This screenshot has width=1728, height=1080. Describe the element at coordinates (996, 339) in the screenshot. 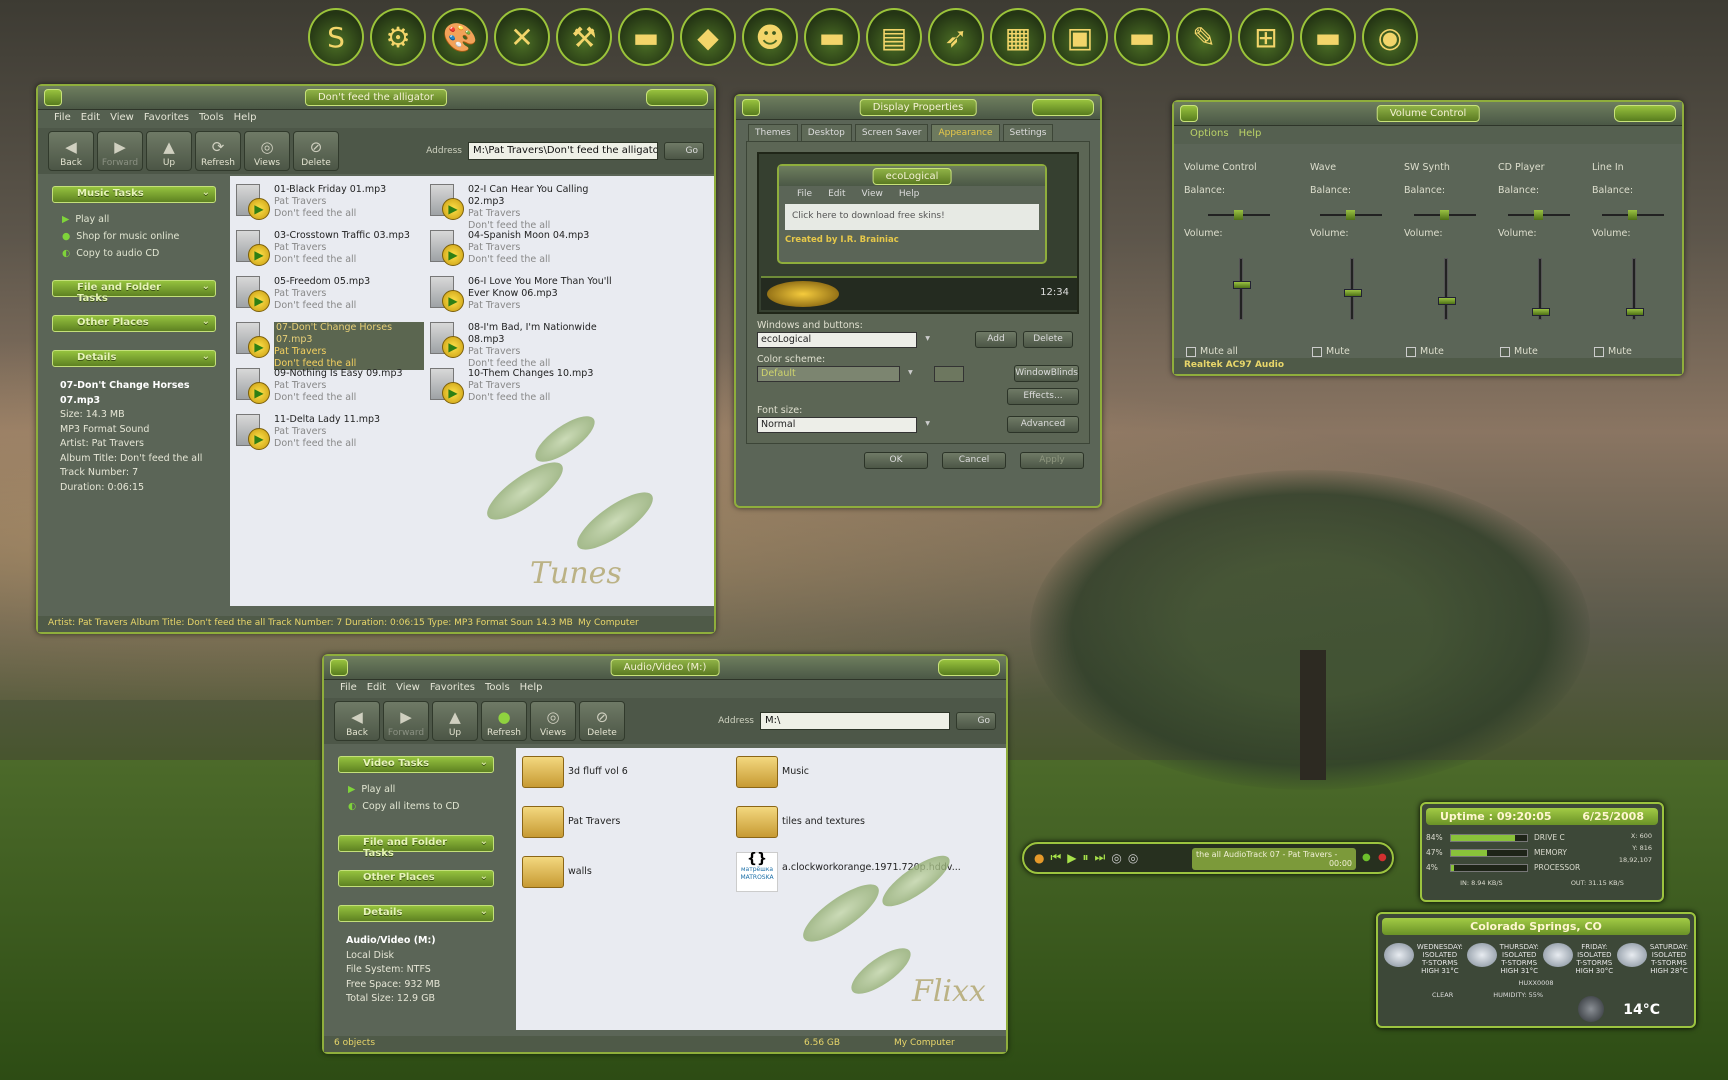

I see `add-button: Add` at that location.